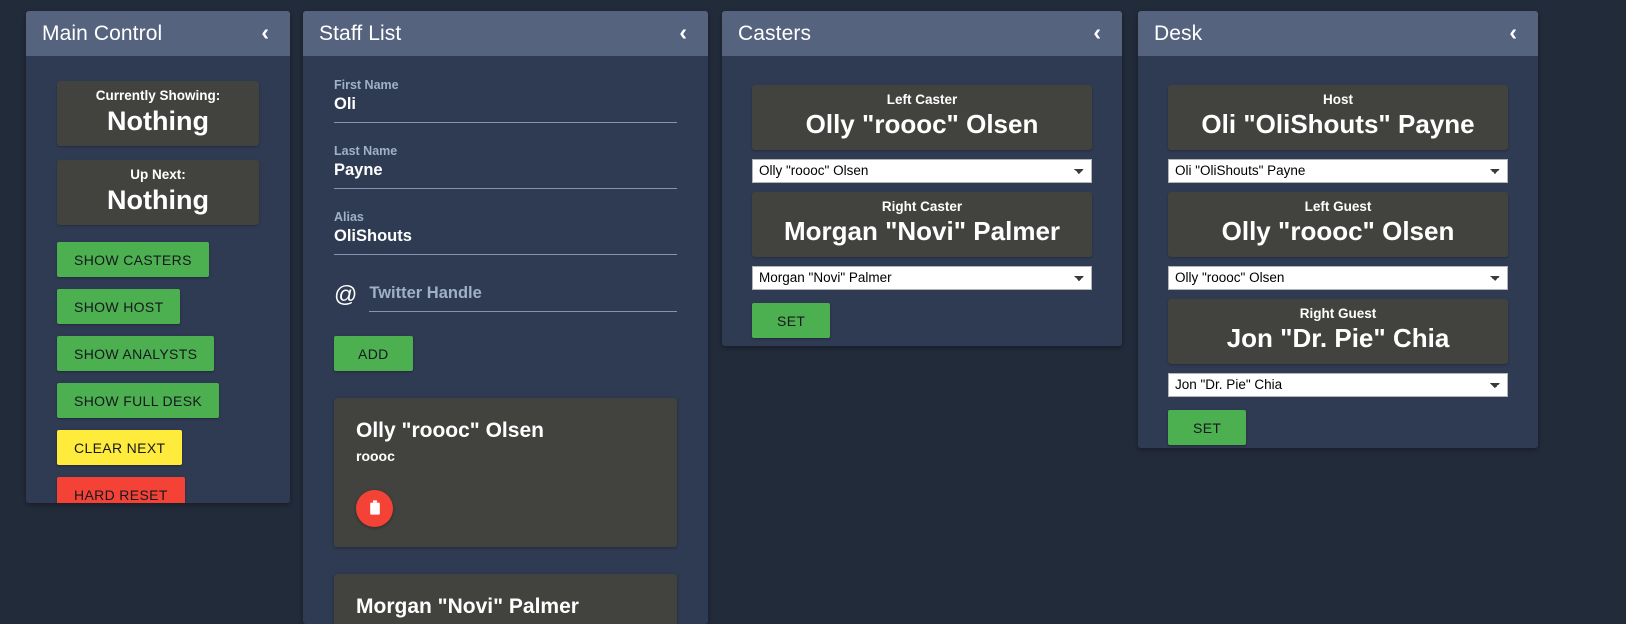 The height and width of the screenshot is (624, 1626). Describe the element at coordinates (133, 260) in the screenshot. I see `show-casters-button: SHOW CASTERS` at that location.